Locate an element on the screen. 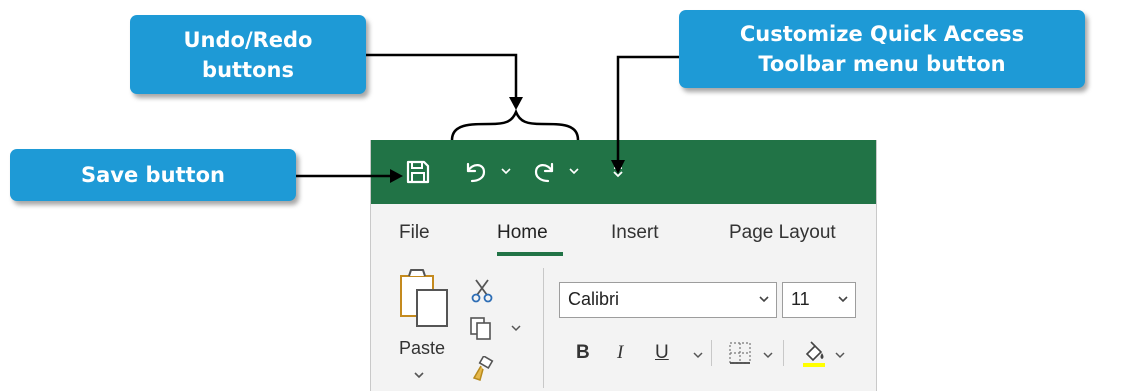 The height and width of the screenshot is (391, 1138). callout-connectors is located at coordinates (487, 118).